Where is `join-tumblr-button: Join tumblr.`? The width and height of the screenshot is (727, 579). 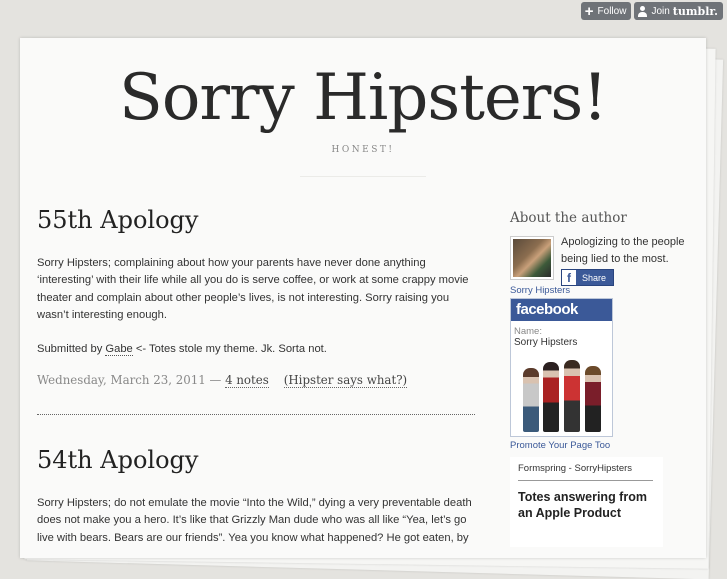
join-tumblr-button: Join tumblr. is located at coordinates (678, 11).